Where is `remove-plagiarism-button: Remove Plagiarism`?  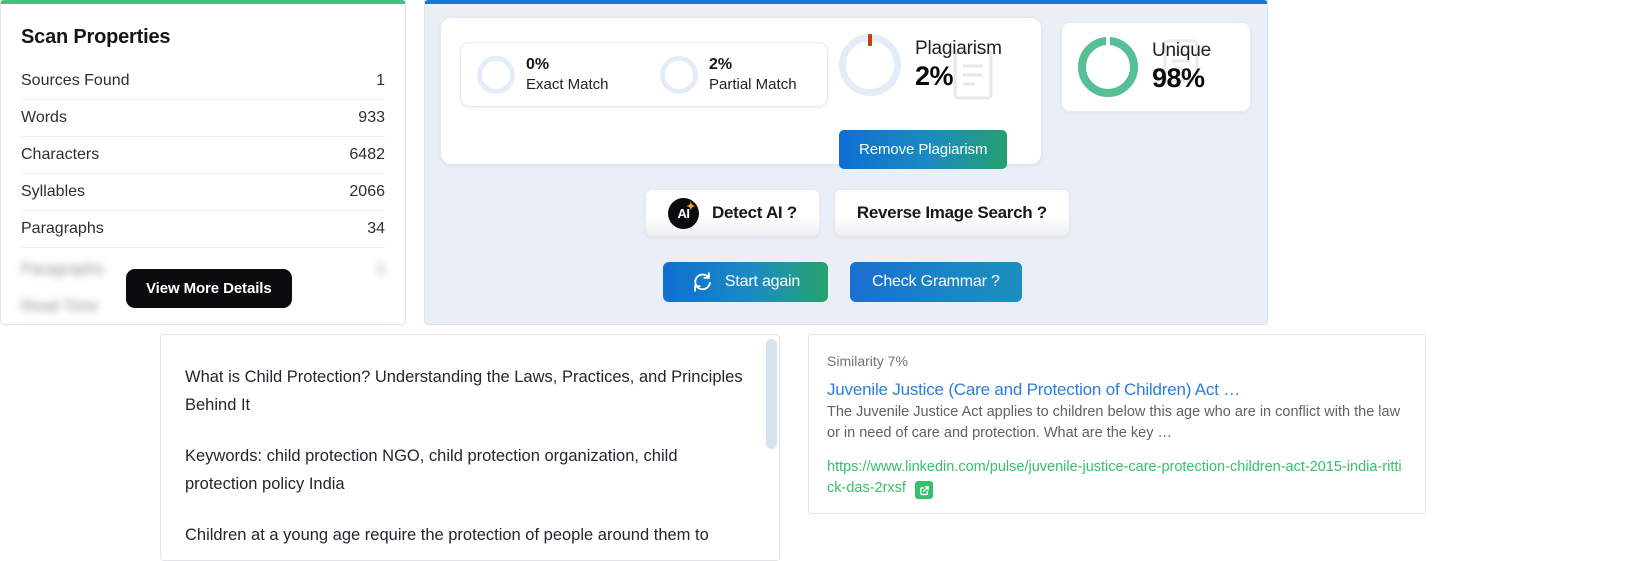
remove-plagiarism-button: Remove Plagiarism is located at coordinates (923, 149).